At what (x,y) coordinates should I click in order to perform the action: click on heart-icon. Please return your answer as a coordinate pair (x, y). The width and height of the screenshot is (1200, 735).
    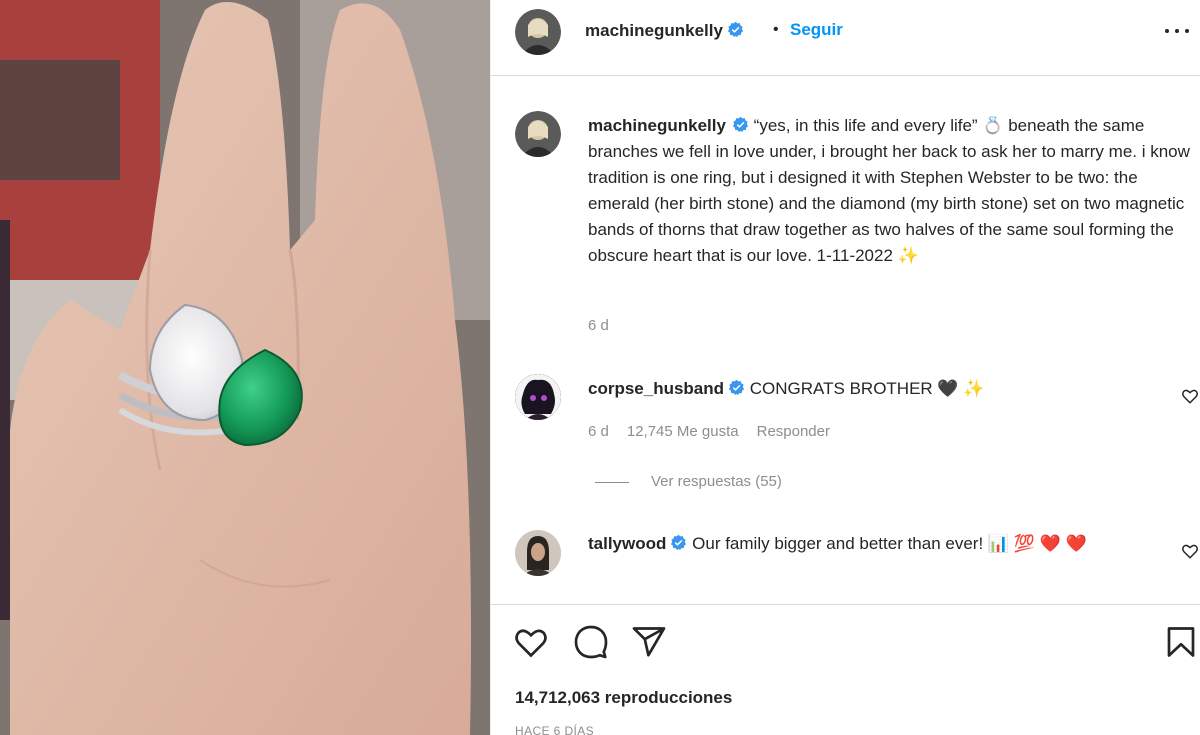
    Looking at the image, I should click on (531, 642).